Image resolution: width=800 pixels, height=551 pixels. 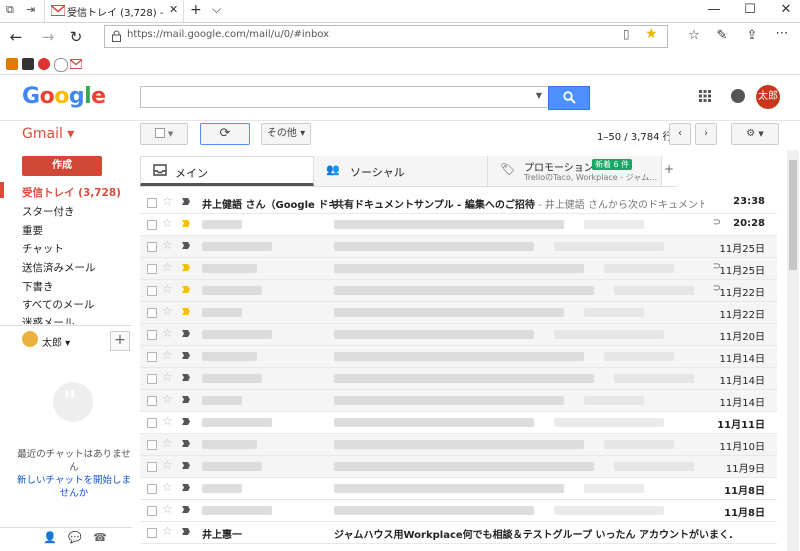 What do you see at coordinates (286, 134) in the screenshot?
I see `more-actions-button: その他 ▾` at bounding box center [286, 134].